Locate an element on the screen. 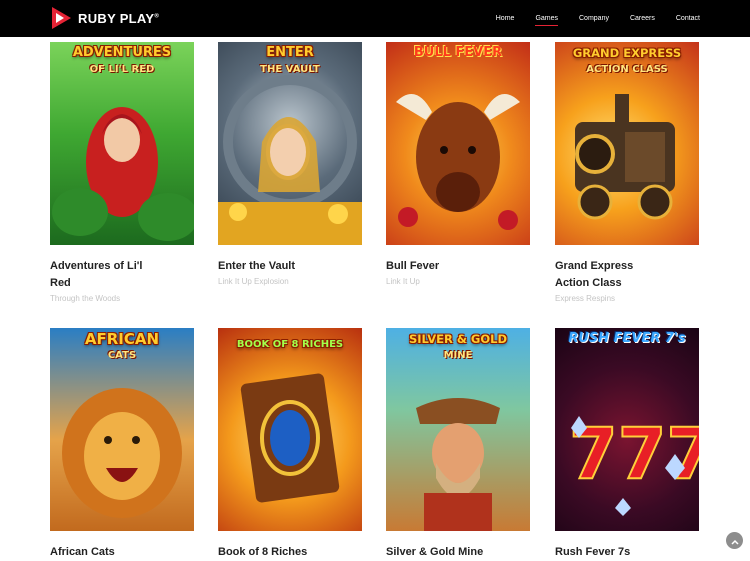 This screenshot has height=561, width=750. game-title: Book of 8 Riches is located at coordinates (275, 552).